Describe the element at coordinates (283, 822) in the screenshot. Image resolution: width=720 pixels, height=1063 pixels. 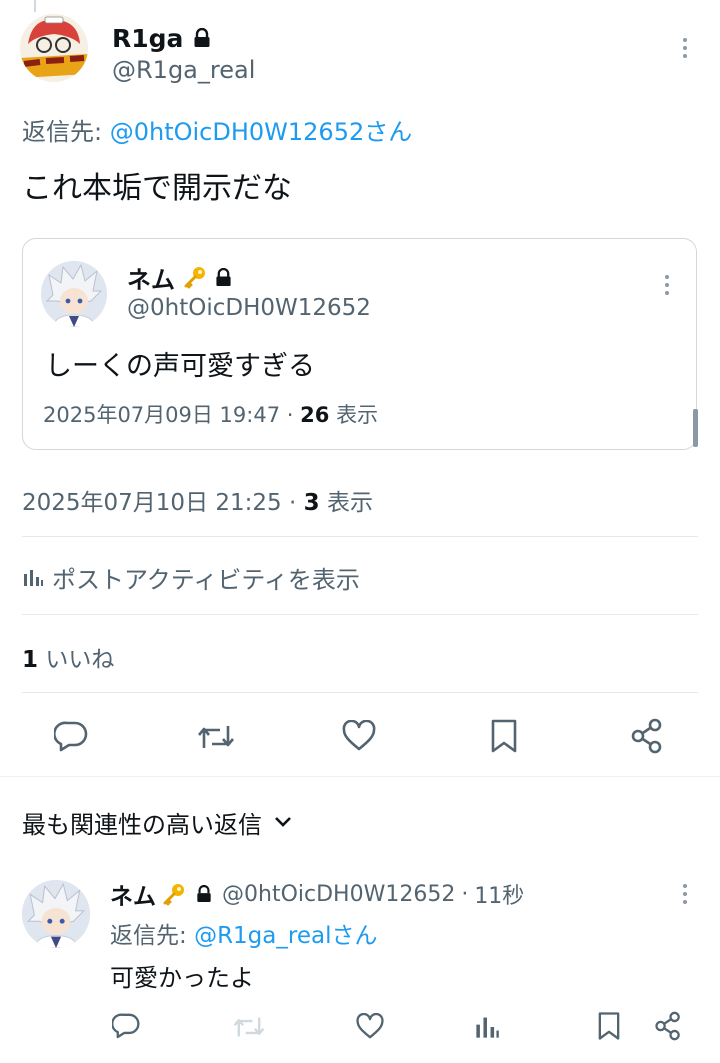
I see `chevron-down-icon` at that location.